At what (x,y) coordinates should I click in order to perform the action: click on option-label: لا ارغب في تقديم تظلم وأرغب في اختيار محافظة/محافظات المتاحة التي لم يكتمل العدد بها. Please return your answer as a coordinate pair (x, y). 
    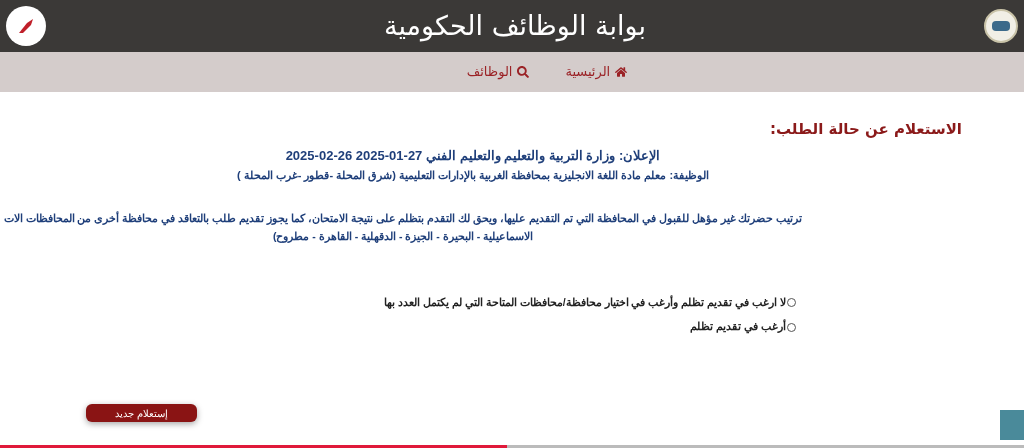
    Looking at the image, I should click on (585, 302).